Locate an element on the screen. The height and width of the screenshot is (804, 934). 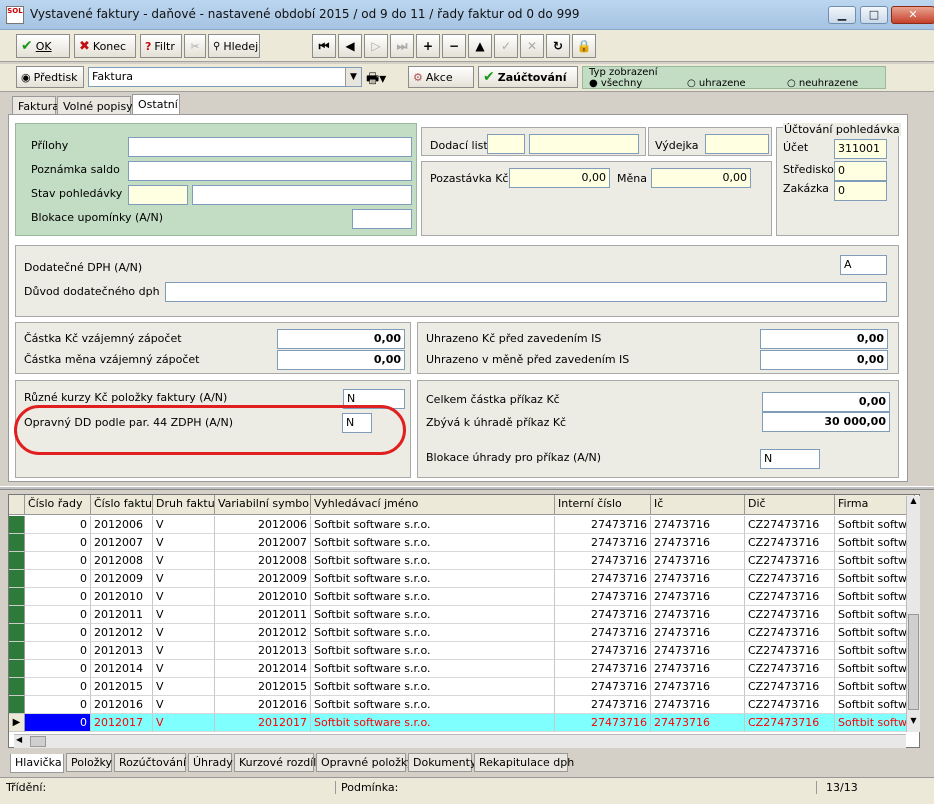
prev-record-icon: ◀ is located at coordinates (350, 46).